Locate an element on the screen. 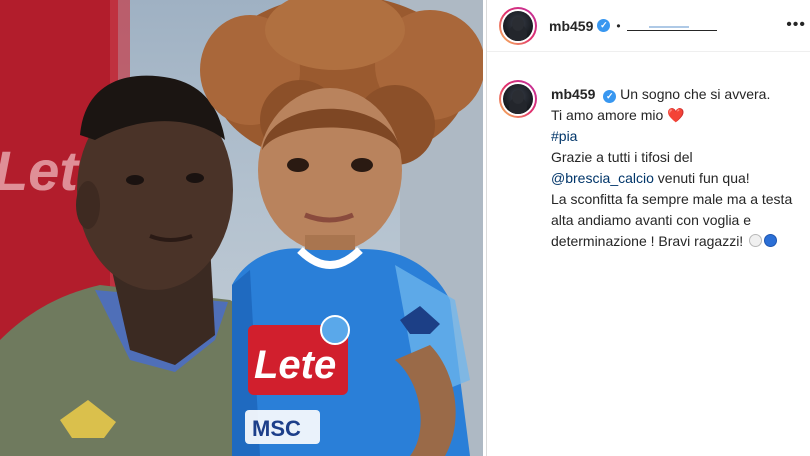 This screenshot has width=810, height=456. caption-line-1: Un sogno che si avvera. is located at coordinates (695, 94).